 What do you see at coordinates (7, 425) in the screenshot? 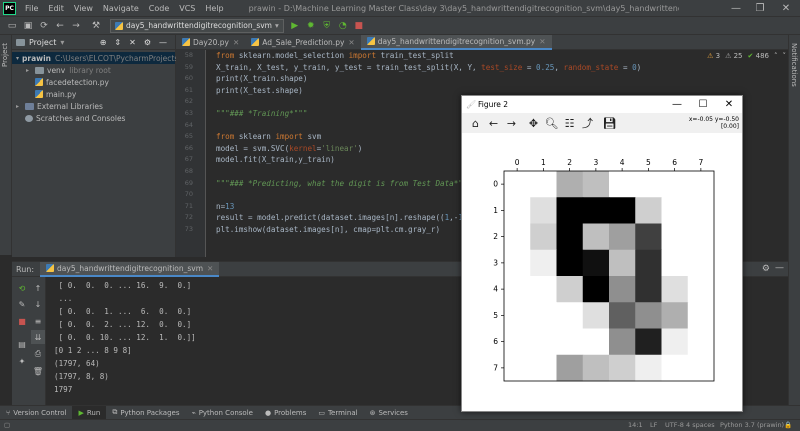
I see `status-square-icon: ▢` at bounding box center [7, 425].